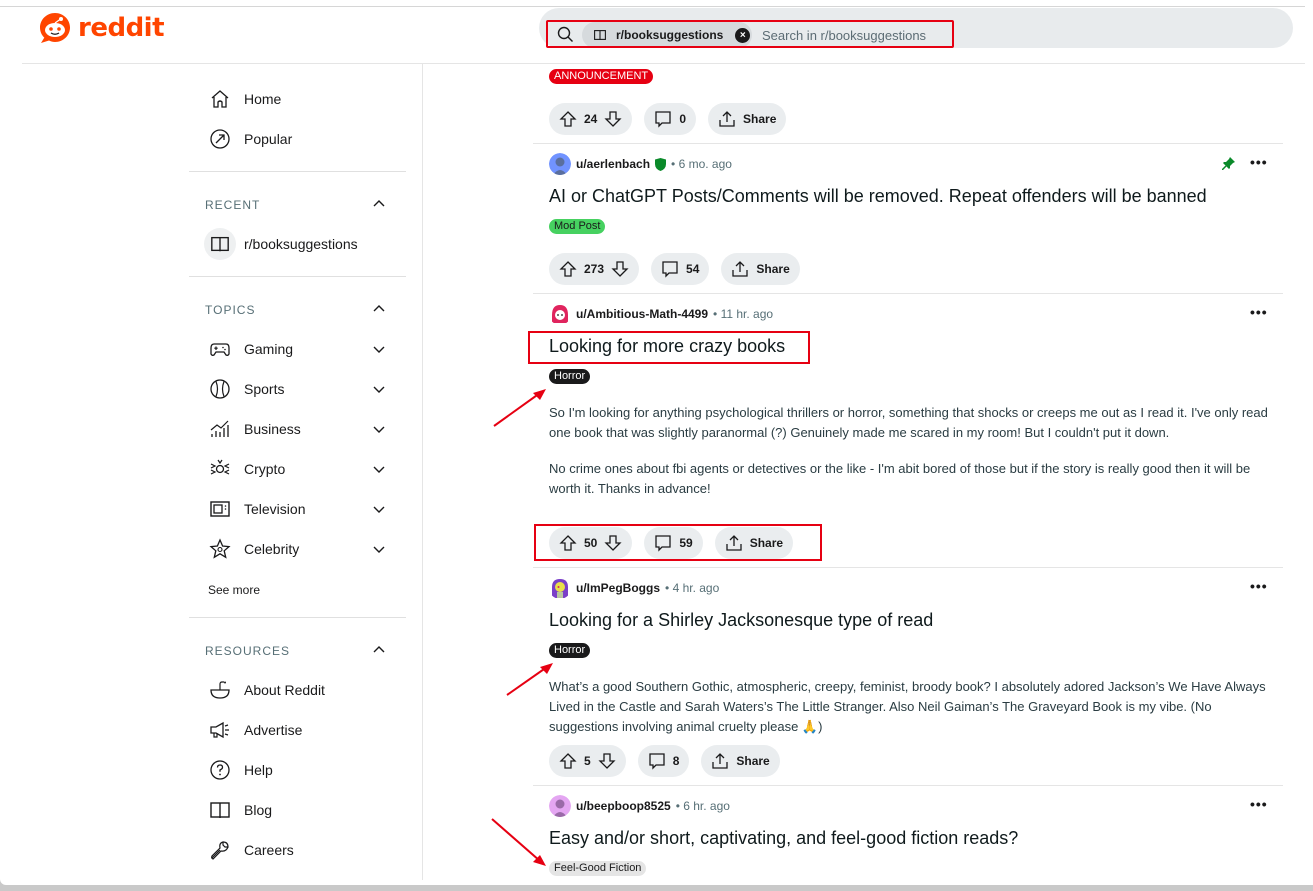  What do you see at coordinates (263, 99) in the screenshot?
I see `sidebar-item-label: Home` at bounding box center [263, 99].